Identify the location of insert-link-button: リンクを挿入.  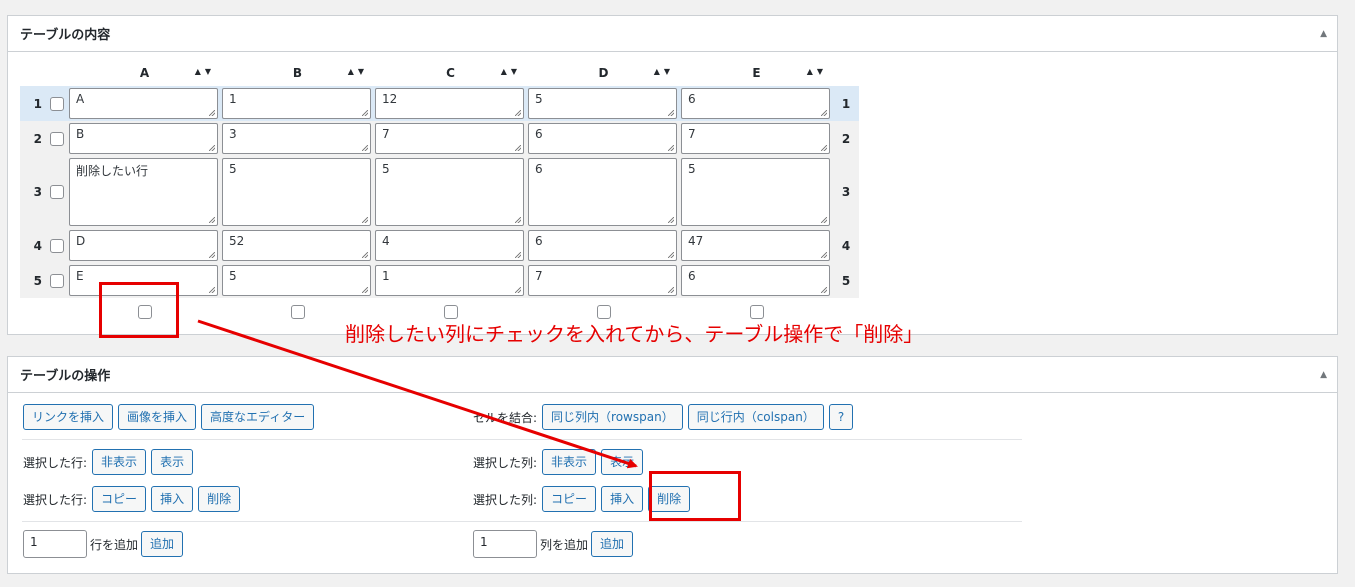
(68, 417).